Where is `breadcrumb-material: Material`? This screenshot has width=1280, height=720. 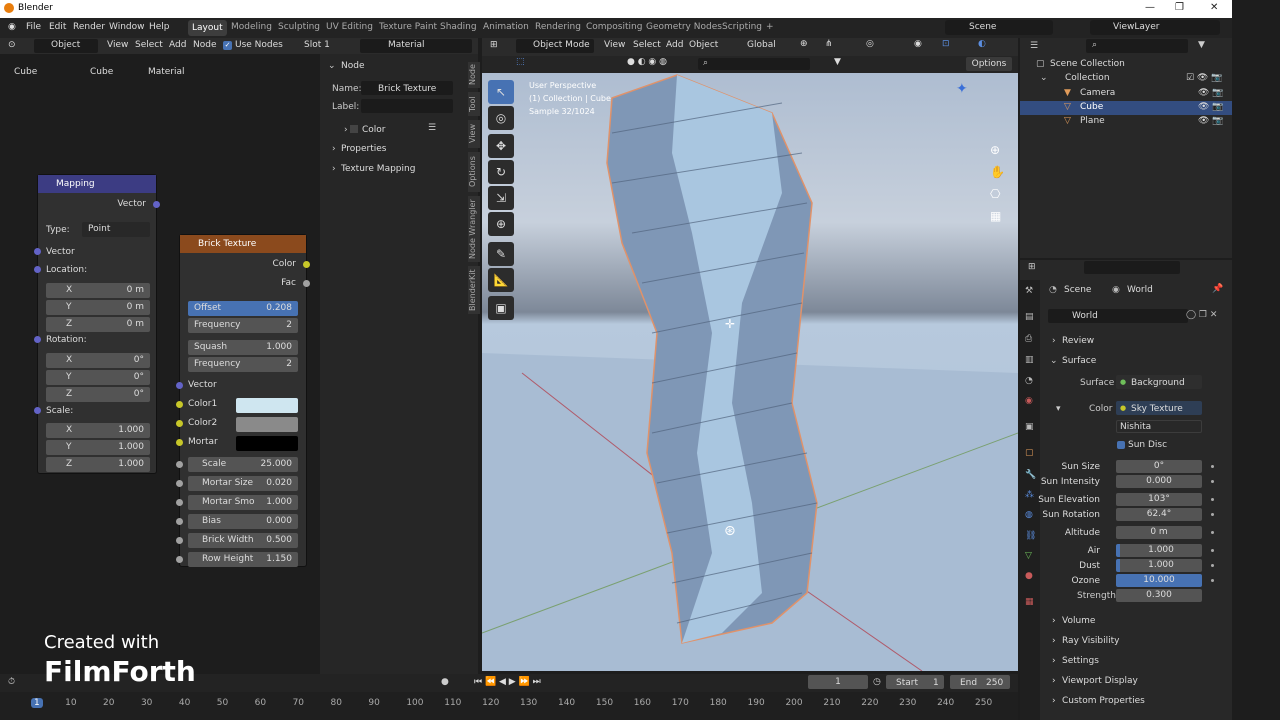 breadcrumb-material: Material is located at coordinates (166, 72).